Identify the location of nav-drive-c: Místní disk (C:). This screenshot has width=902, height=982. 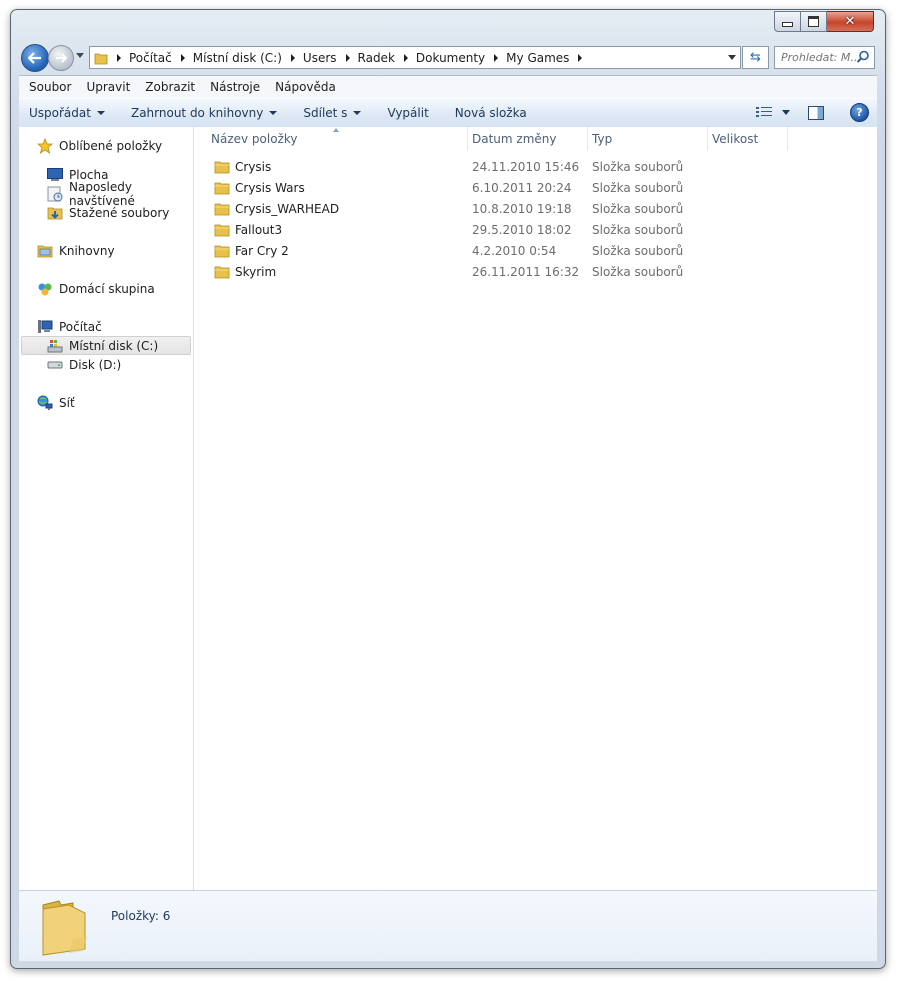
(106, 345).